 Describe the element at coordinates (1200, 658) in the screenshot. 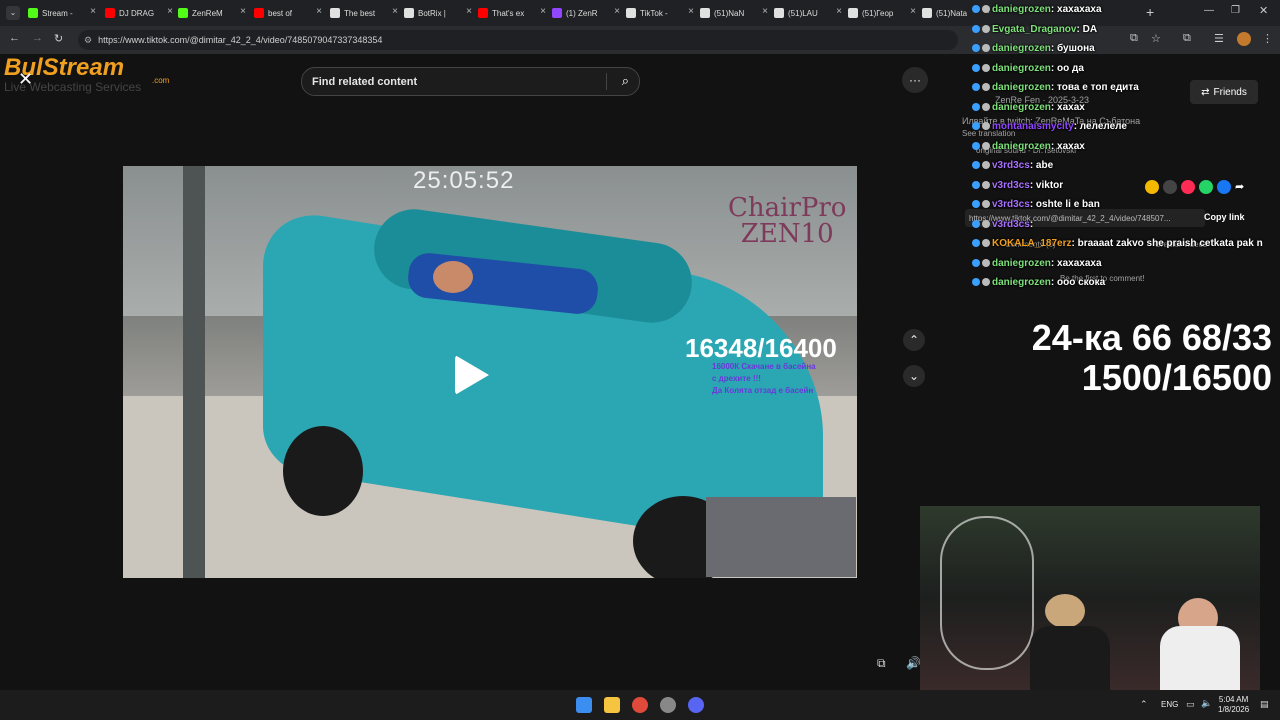

I see `guest-body` at that location.